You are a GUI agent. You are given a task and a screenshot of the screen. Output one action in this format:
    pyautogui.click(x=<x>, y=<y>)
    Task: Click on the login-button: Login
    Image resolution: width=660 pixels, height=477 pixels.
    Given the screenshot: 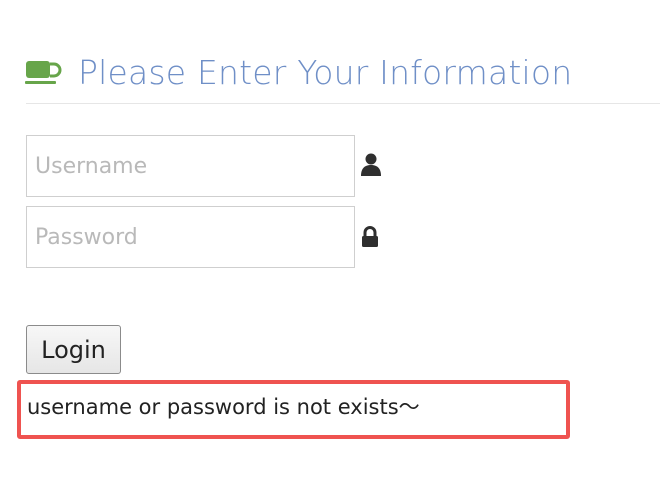 What is the action you would take?
    pyautogui.click(x=73, y=349)
    